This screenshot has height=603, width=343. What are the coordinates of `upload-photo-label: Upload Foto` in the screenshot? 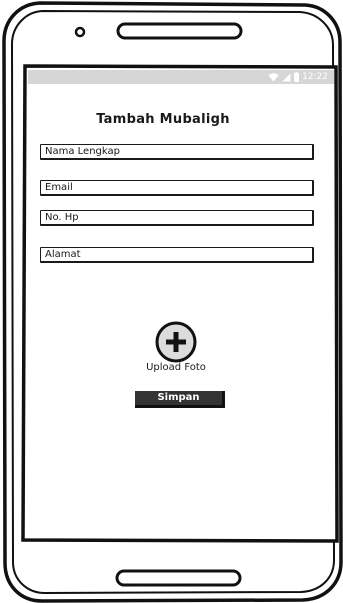 It's located at (176, 367).